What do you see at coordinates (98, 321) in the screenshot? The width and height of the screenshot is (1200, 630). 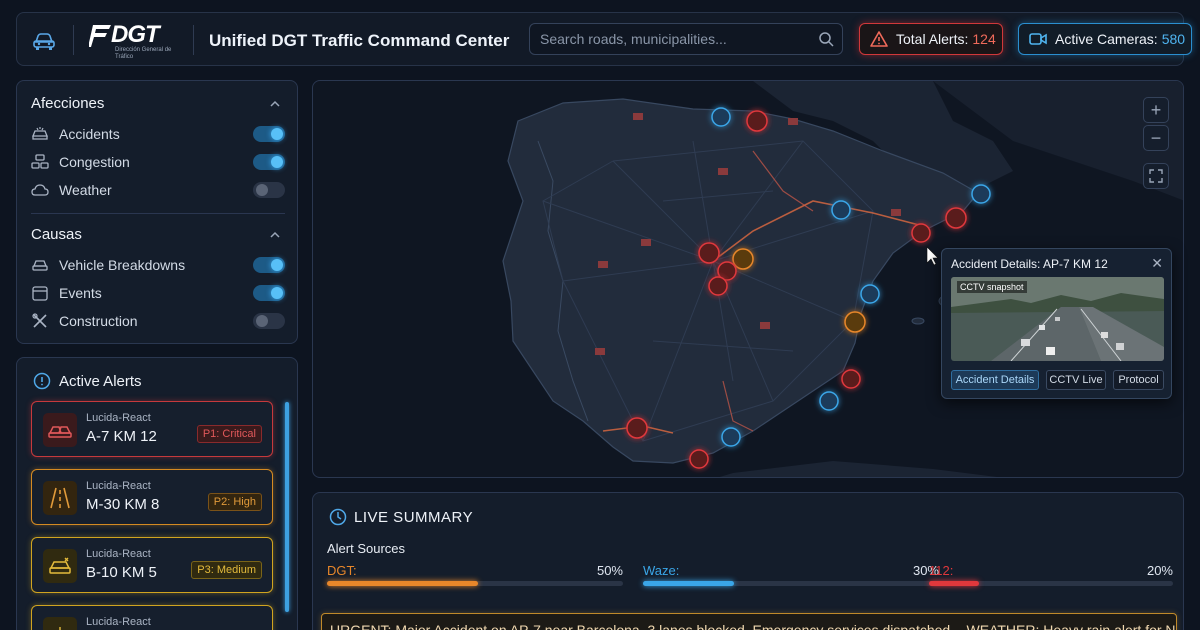 I see `filter-label: Construction` at bounding box center [98, 321].